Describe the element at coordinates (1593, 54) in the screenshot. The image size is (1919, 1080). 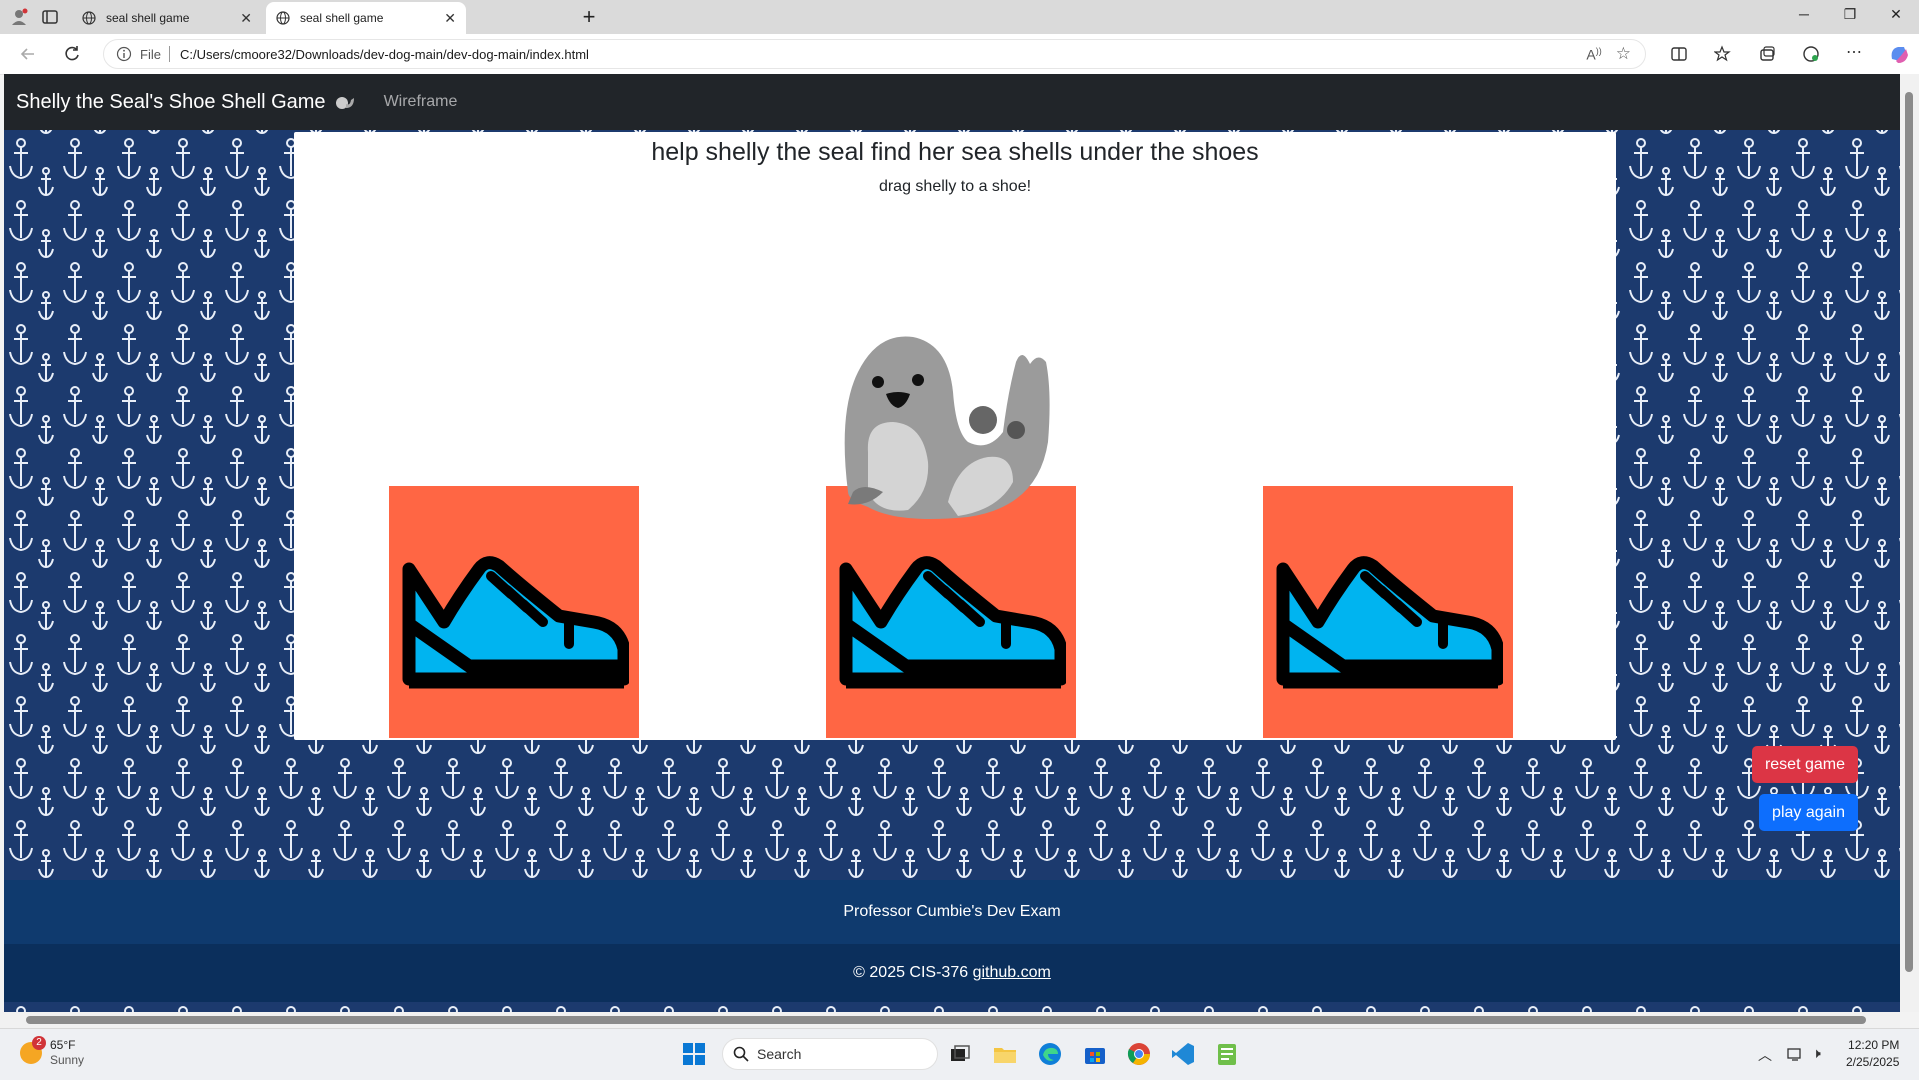
I see `read-aloud-icon: A))` at that location.